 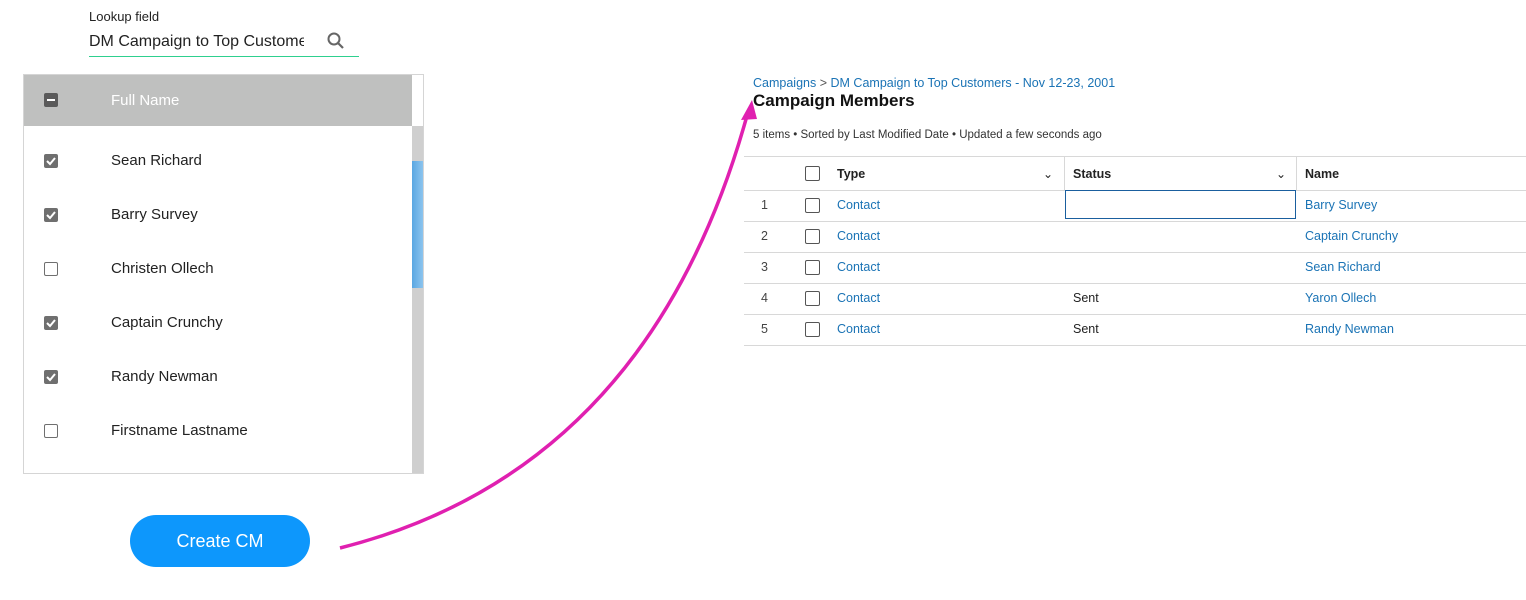 I want to click on page-title: Campaign Members, so click(x=834, y=100).